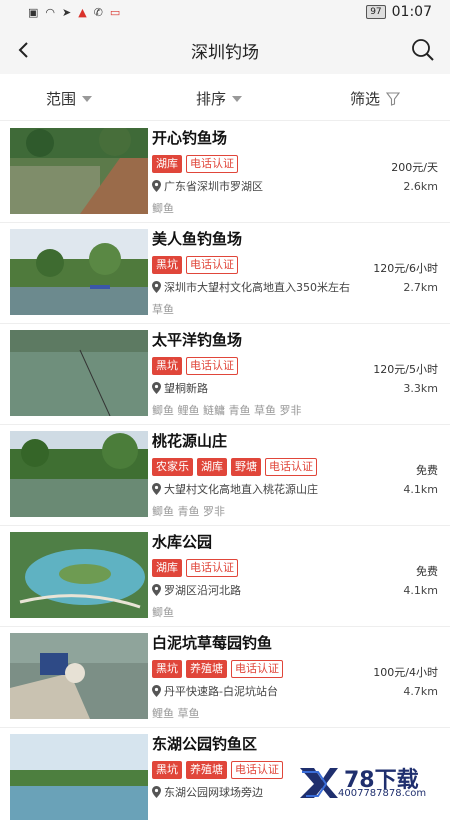 This screenshot has height=828, width=450. Describe the element at coordinates (211, 99) in the screenshot. I see `filter-sort-label: 排序` at that location.